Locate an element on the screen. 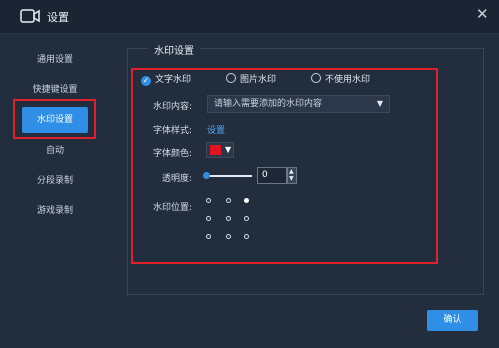 The width and height of the screenshot is (499, 348). radio-label: 图片水印 is located at coordinates (258, 80).